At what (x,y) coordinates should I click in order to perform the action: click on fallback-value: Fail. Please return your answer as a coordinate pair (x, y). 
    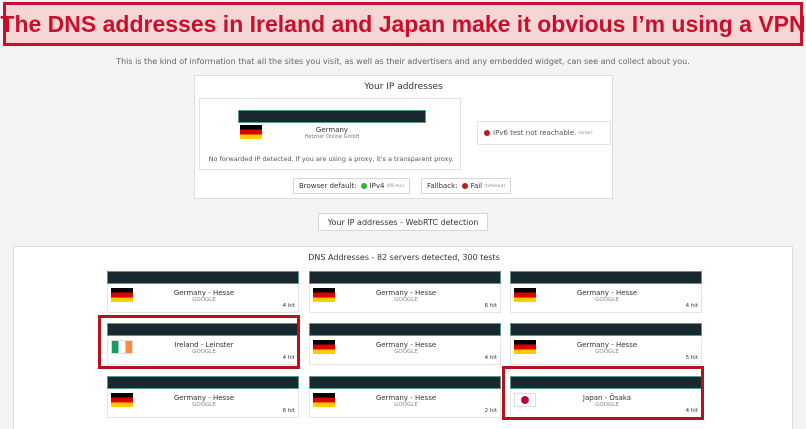
    Looking at the image, I should click on (476, 186).